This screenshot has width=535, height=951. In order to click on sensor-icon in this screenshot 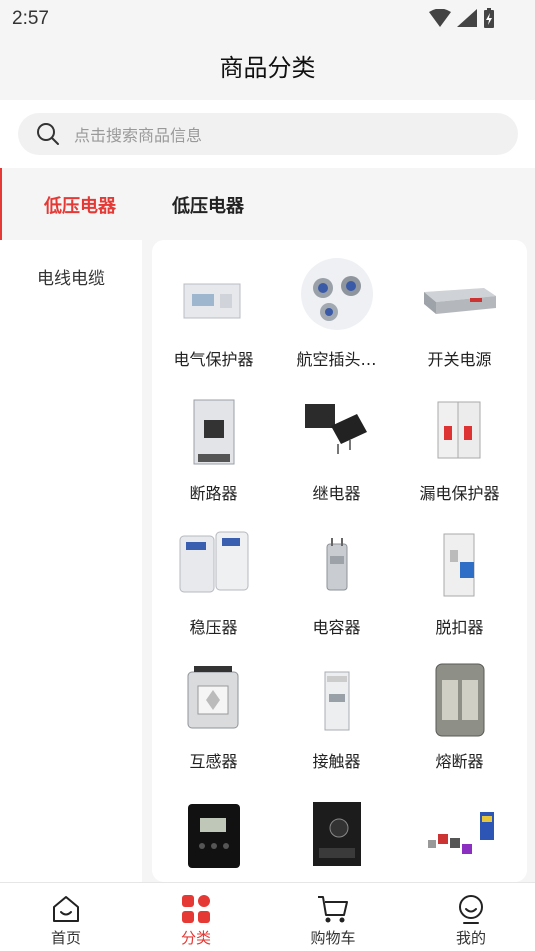, I will do `click(461, 833)`.